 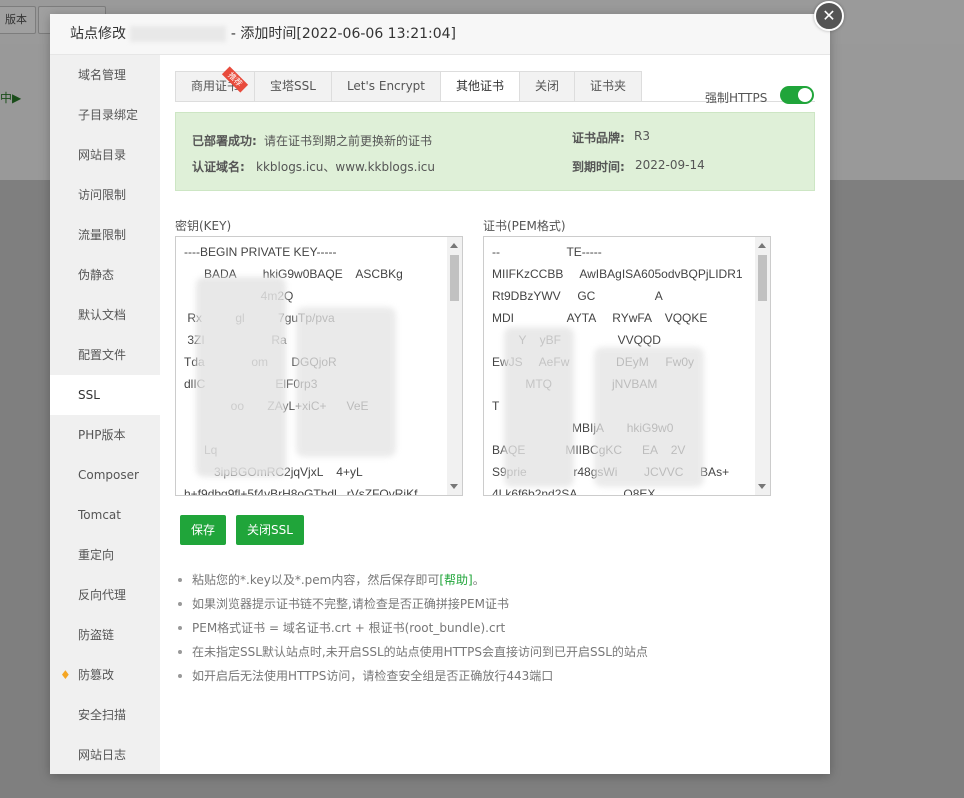 I want to click on key-field-label: 密钥(KEY), so click(x=203, y=226).